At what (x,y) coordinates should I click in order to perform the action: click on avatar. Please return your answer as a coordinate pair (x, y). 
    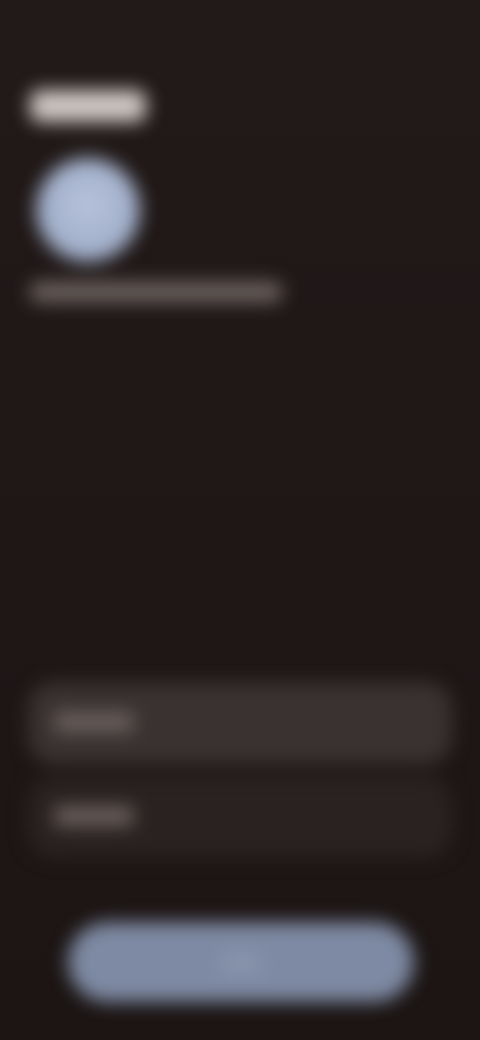
    Looking at the image, I should click on (88, 210).